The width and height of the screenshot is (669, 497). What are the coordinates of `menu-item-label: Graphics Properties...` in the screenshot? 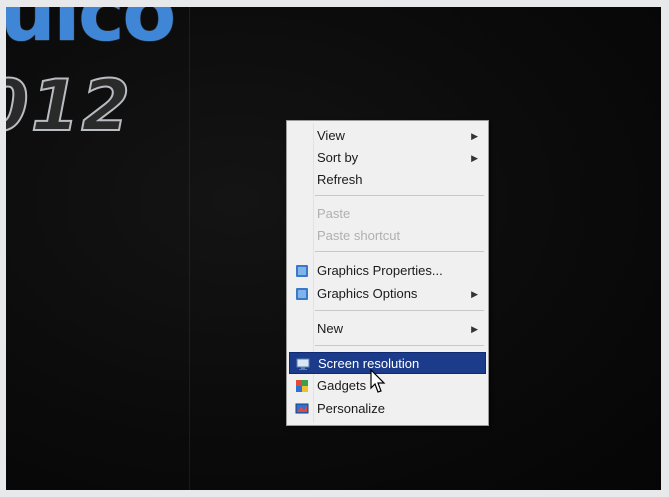 It's located at (380, 270).